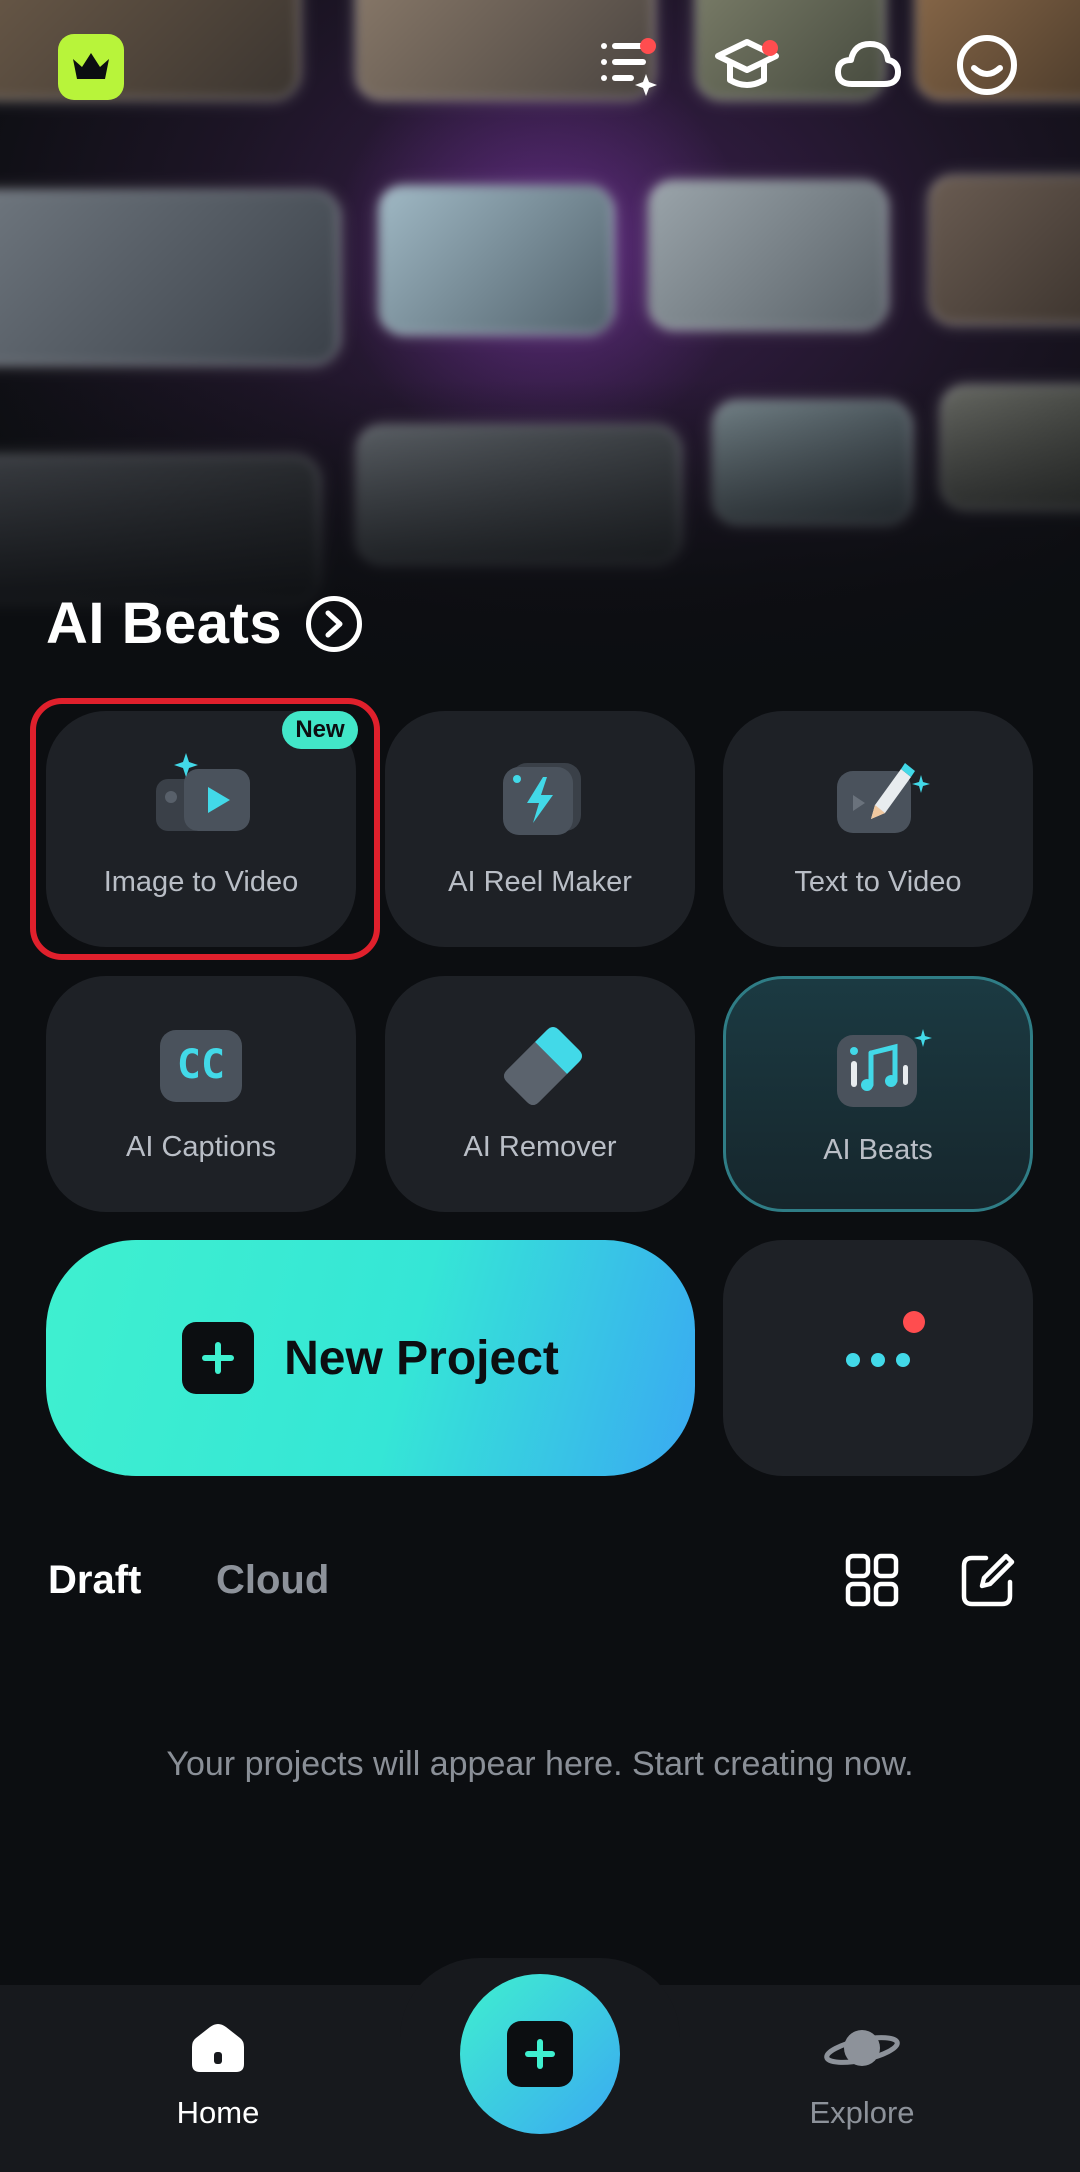 The image size is (1080, 2172). What do you see at coordinates (878, 1067) in the screenshot?
I see `music-beats-icon` at bounding box center [878, 1067].